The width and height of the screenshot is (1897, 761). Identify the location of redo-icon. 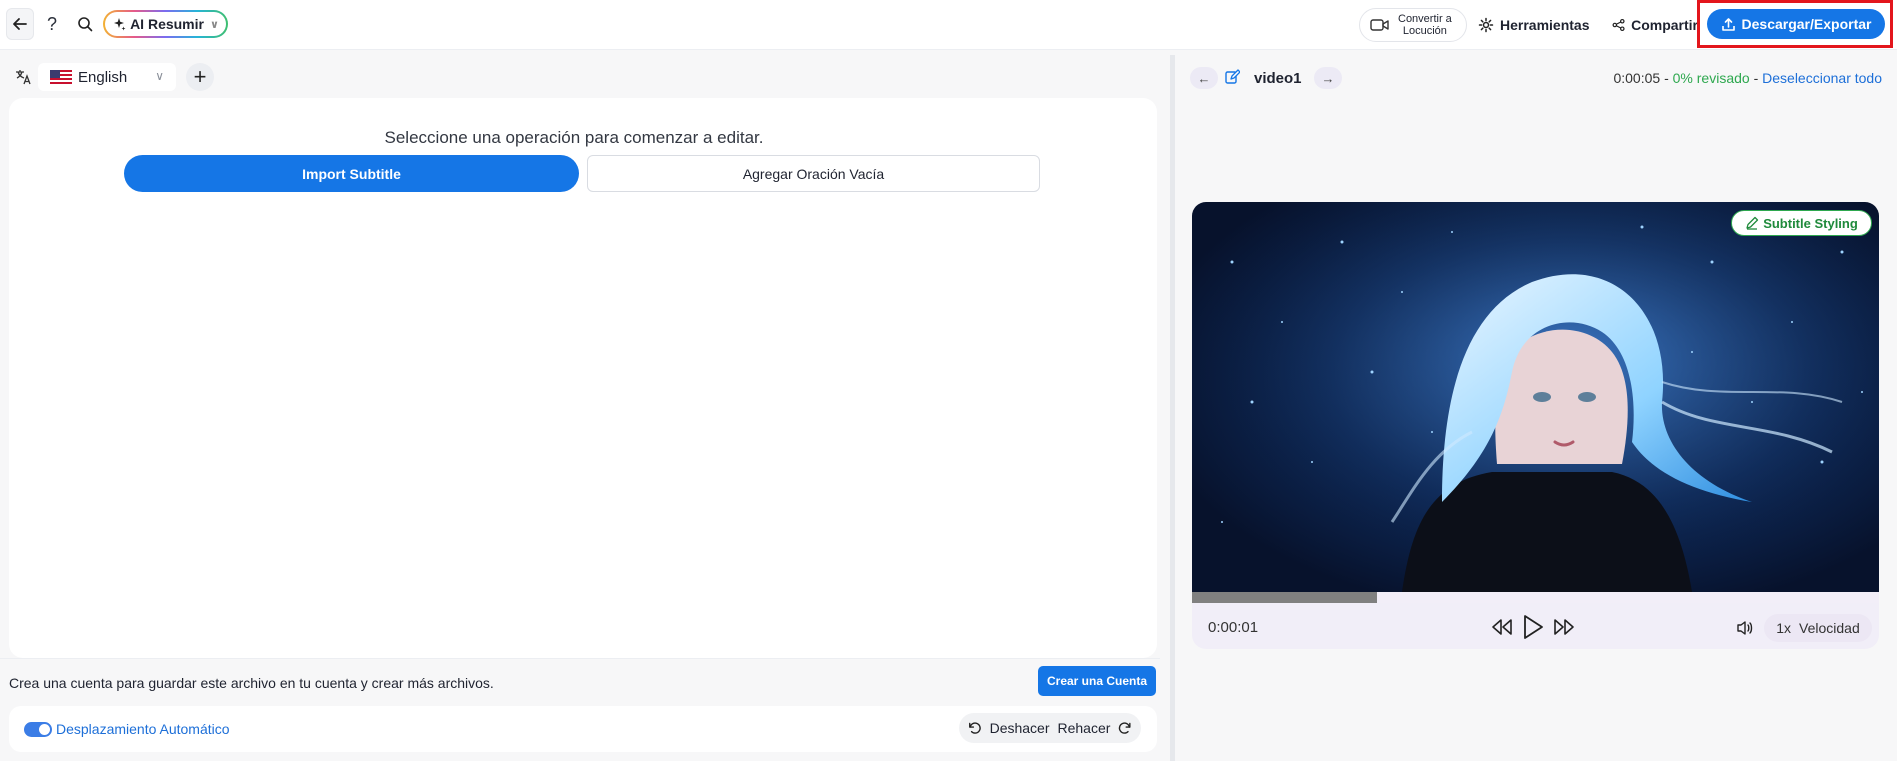
(1125, 728).